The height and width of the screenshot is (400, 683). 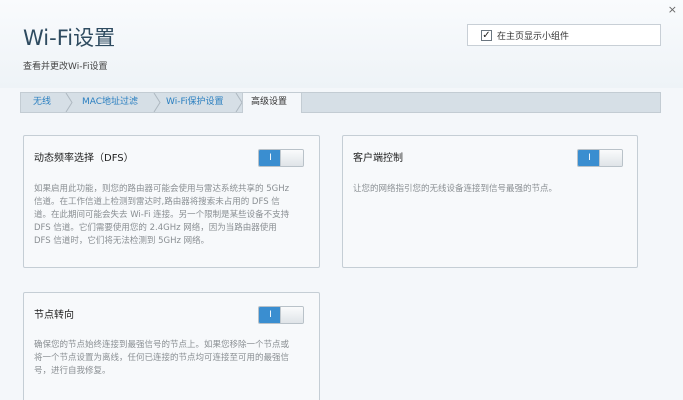 I want to click on desc-line: 将一个节点设置为离线，任何已连接的节点均可连接至可用的最强信, so click(x=162, y=358).